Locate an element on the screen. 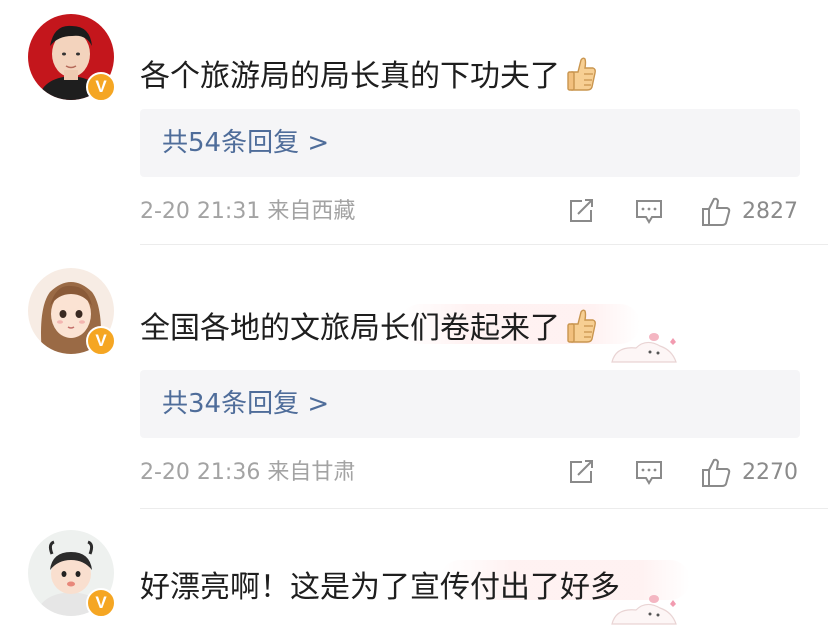  replies-box: 共54条回复 > is located at coordinates (470, 143).